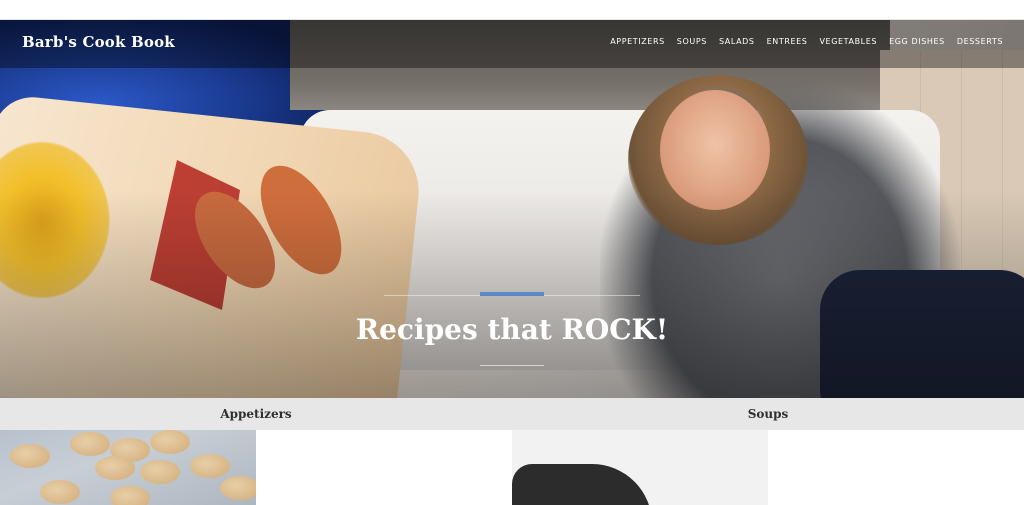  Describe the element at coordinates (980, 41) in the screenshot. I see `menu-item-desserts: DESSERTS` at that location.